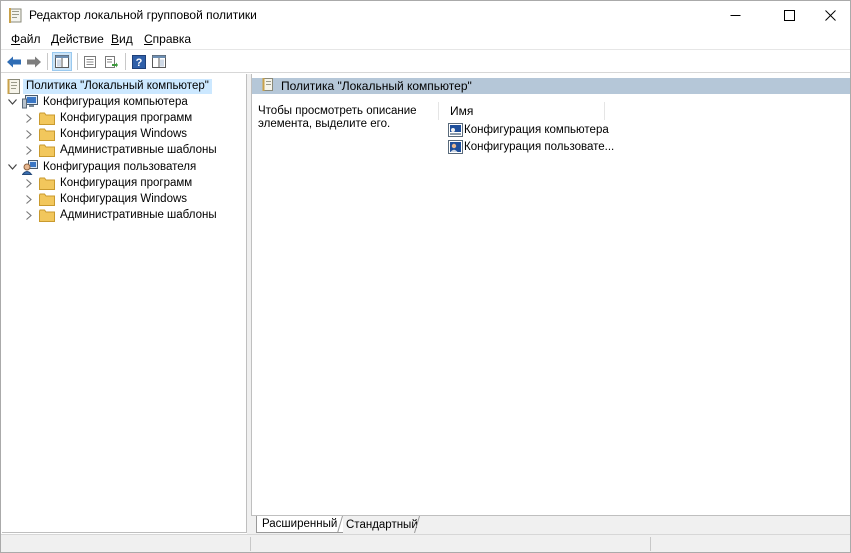 Image resolution: width=851 pixels, height=553 pixels. Describe the element at coordinates (525, 111) in the screenshot. I see `column-header-name: Имя` at that location.